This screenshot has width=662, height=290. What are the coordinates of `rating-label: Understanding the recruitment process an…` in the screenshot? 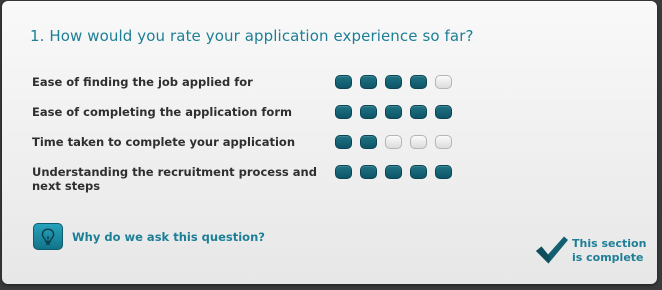 It's located at (174, 179).